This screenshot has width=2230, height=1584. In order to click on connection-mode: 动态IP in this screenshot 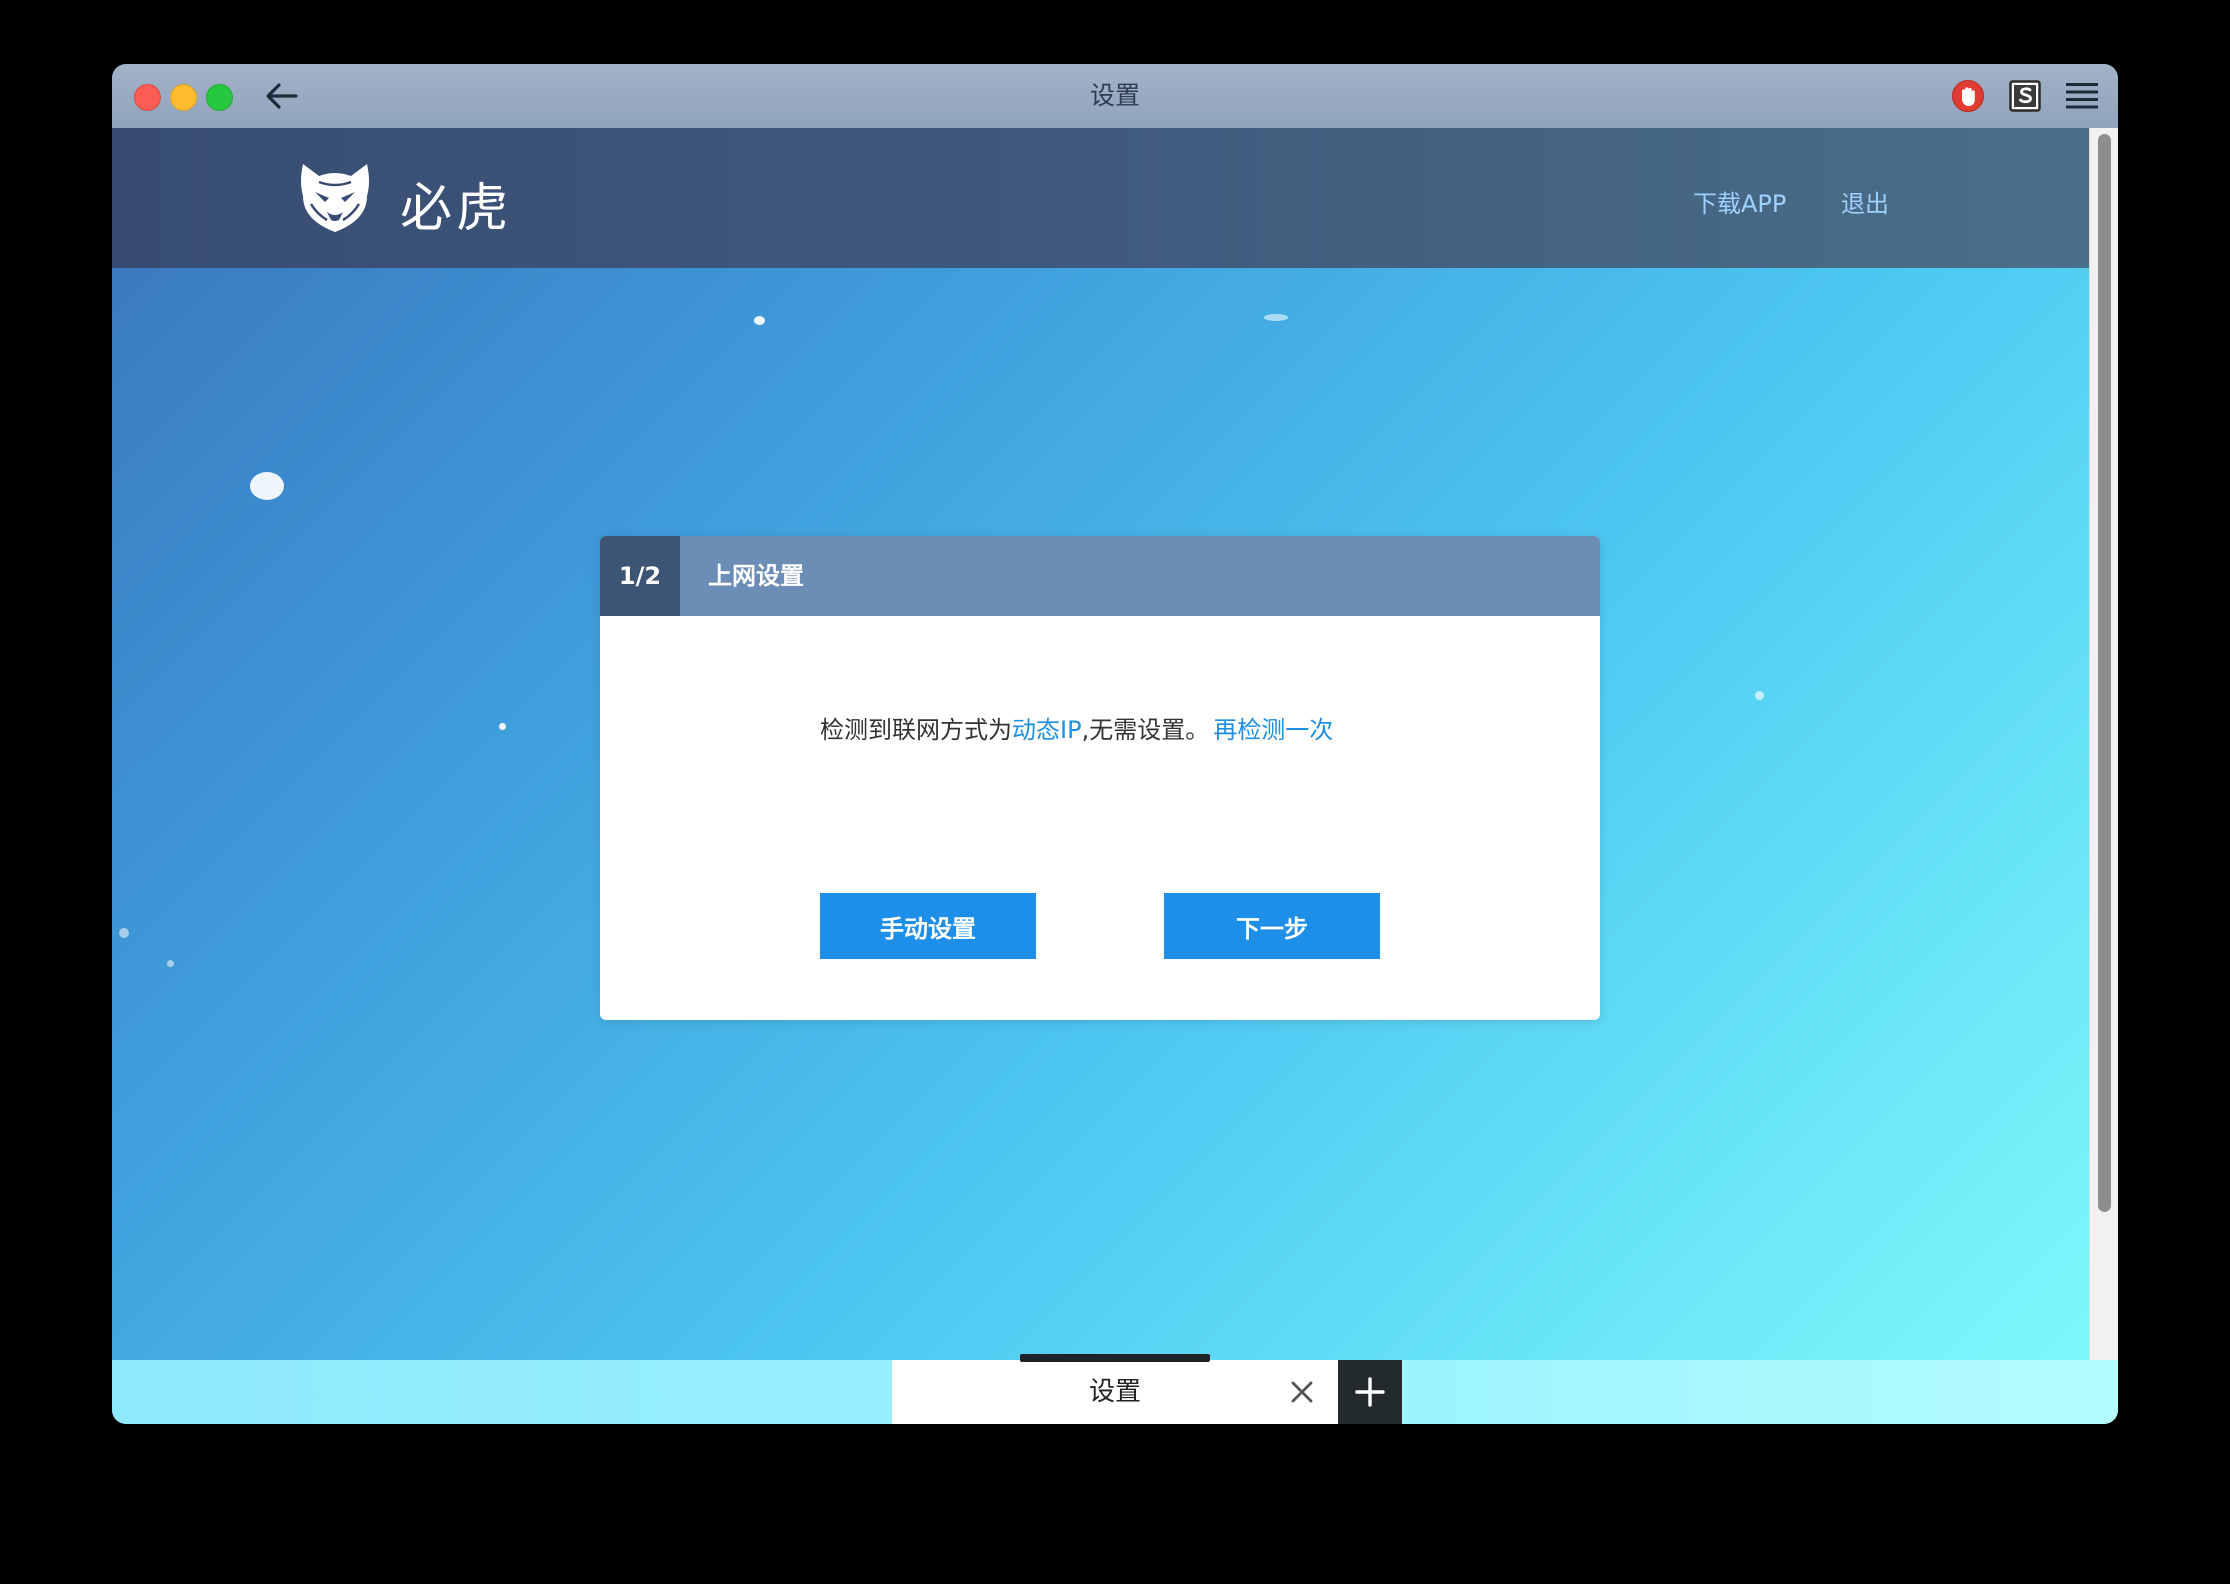, I will do `click(1047, 730)`.